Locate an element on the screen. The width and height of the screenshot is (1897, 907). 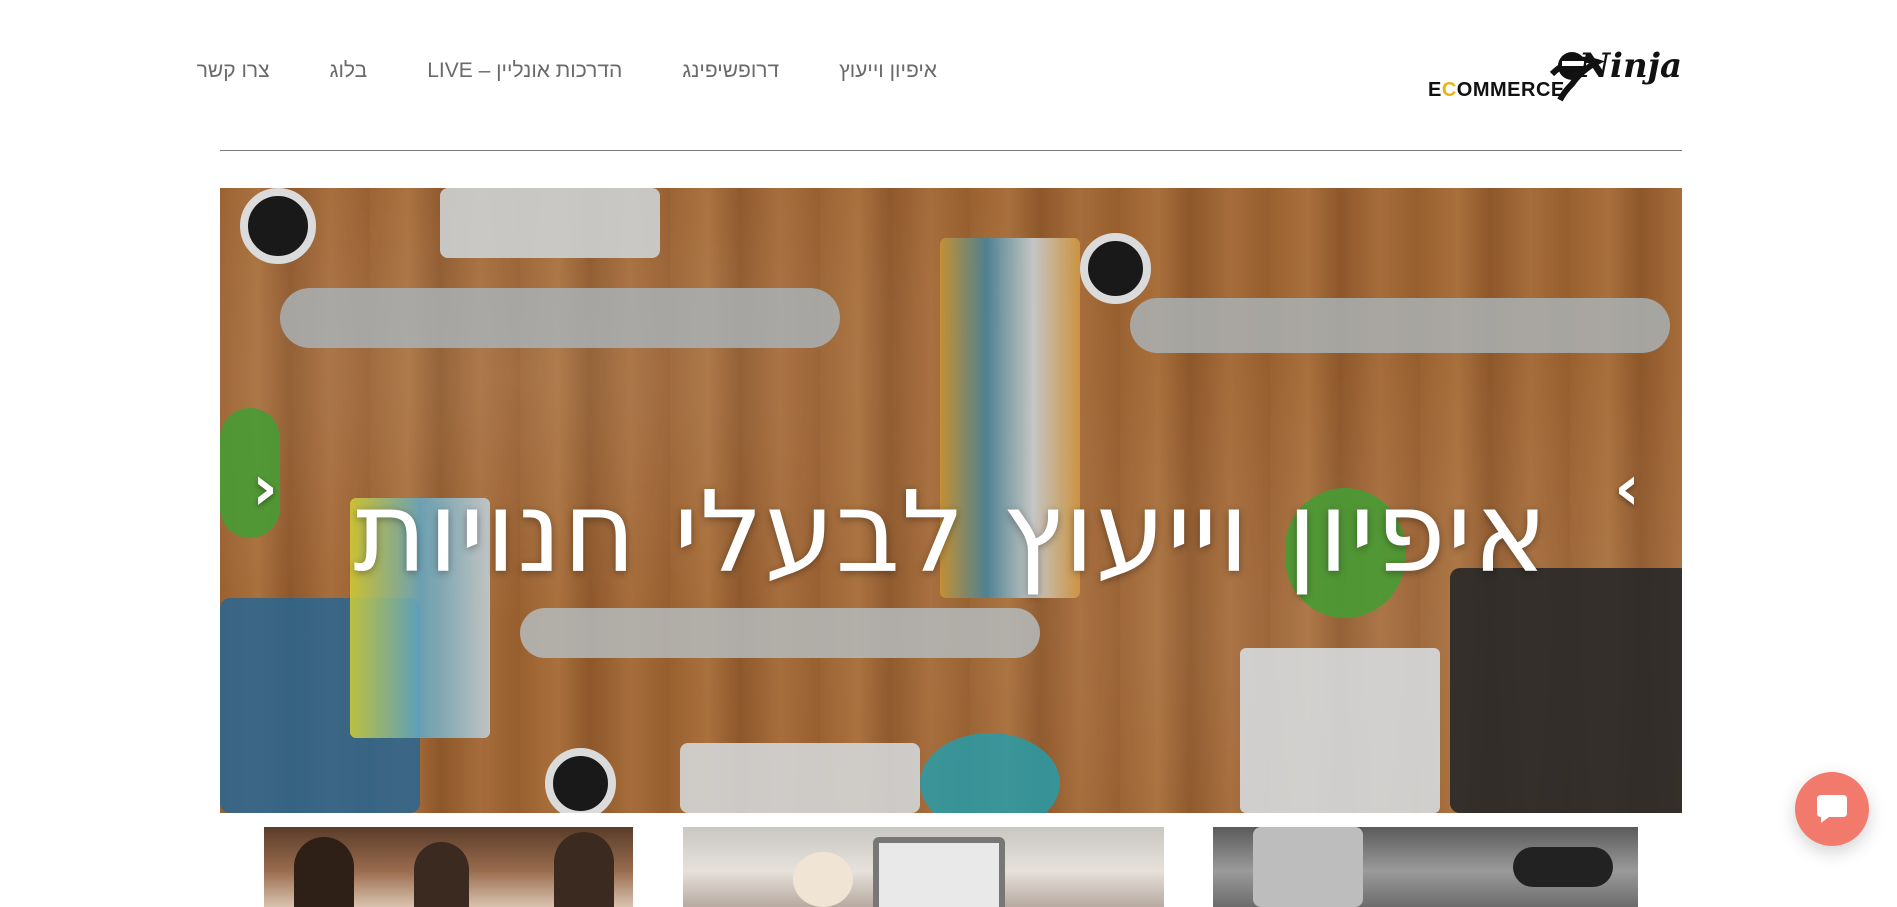
chat-button is located at coordinates (1832, 809).